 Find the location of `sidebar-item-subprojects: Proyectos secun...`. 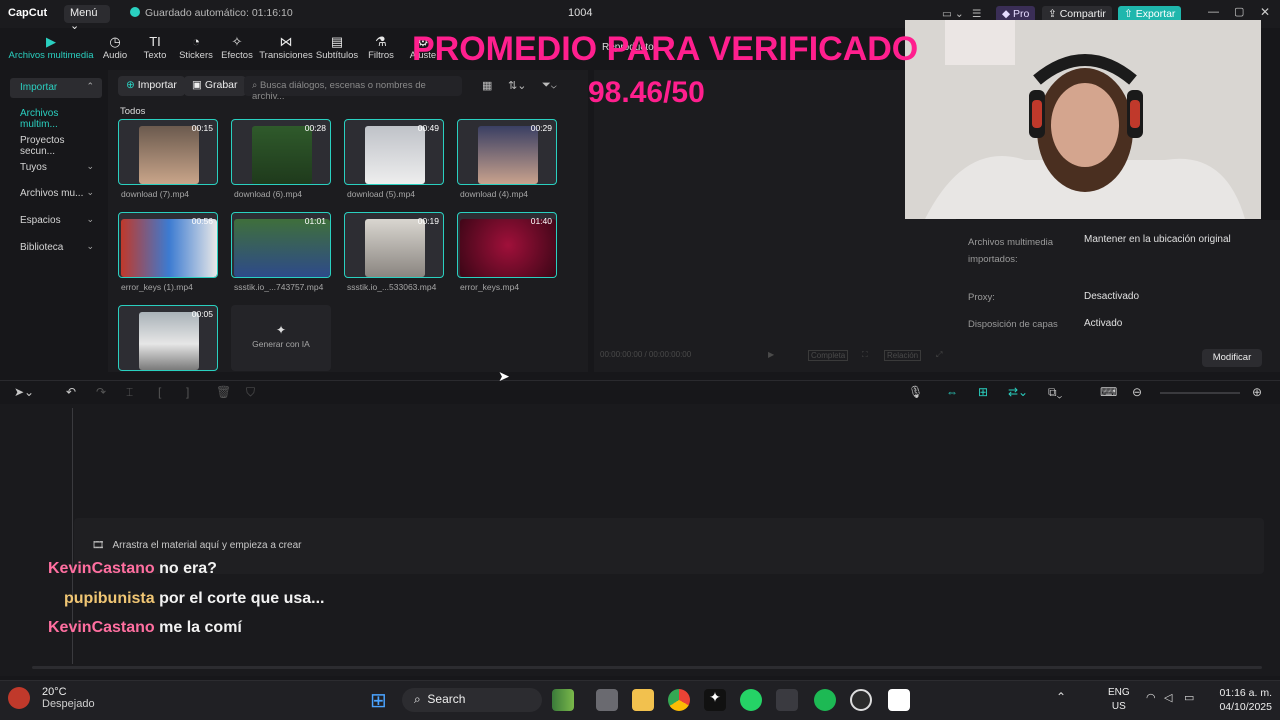

sidebar-item-subprojects: Proyectos secun... is located at coordinates (56, 144).